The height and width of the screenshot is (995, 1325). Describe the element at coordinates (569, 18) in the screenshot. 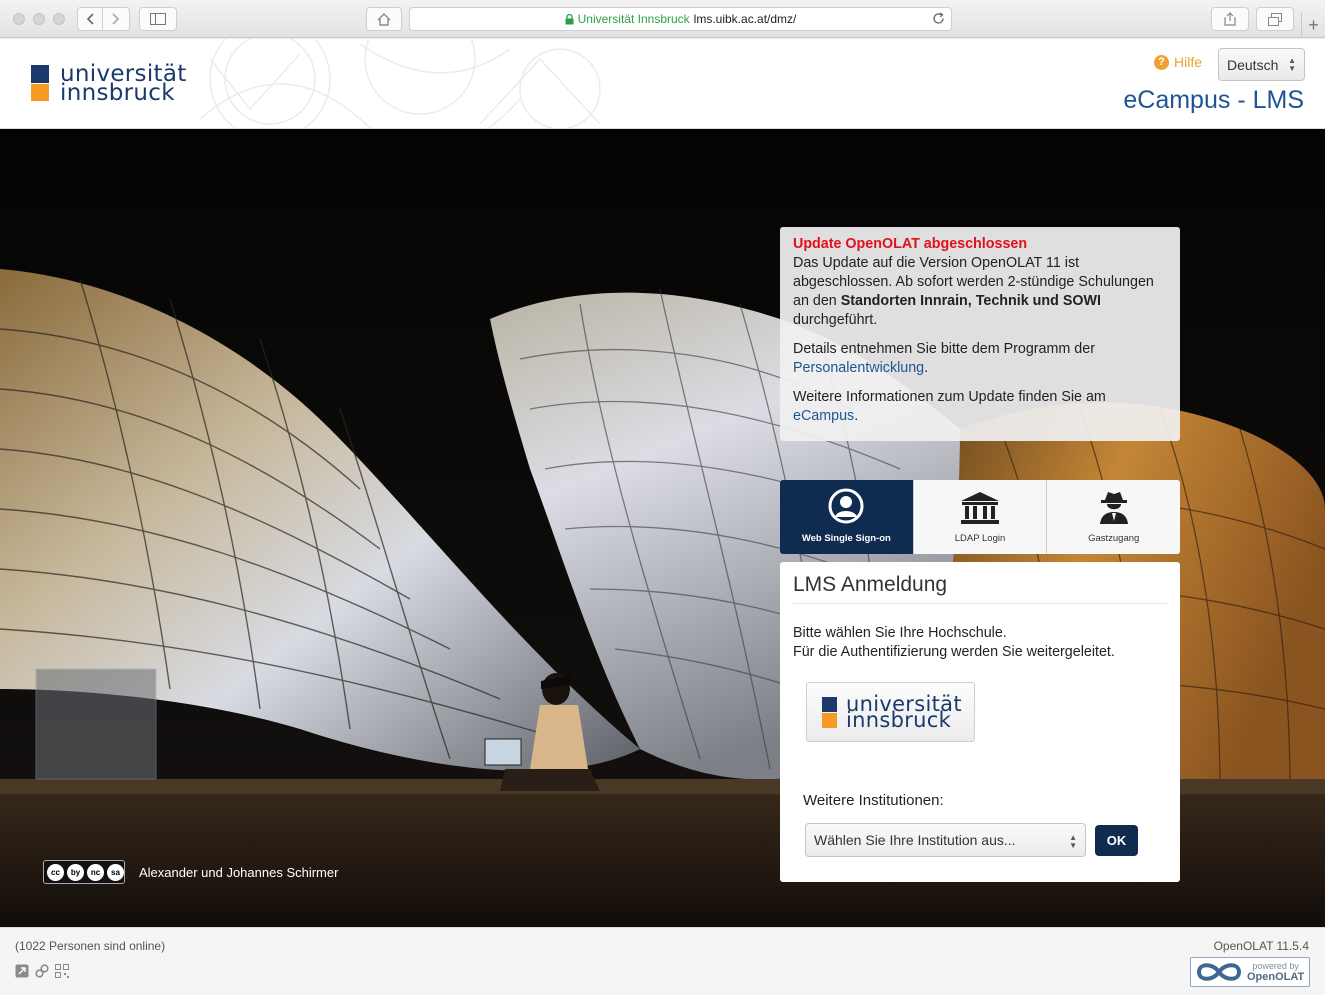

I see `lock-icon` at that location.